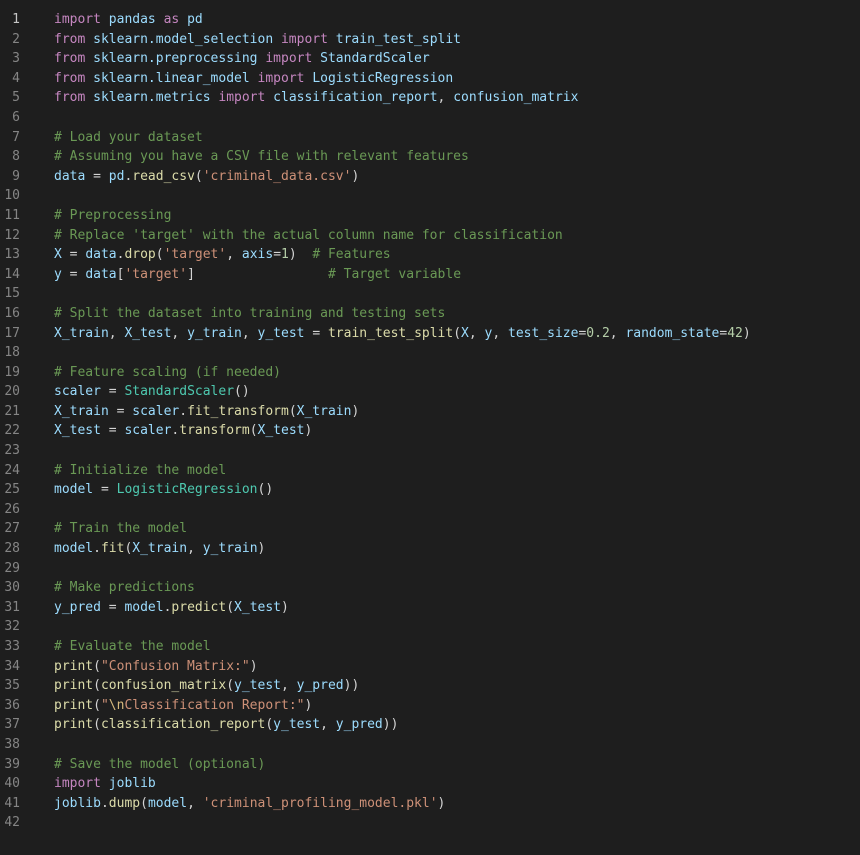 This screenshot has width=860, height=855. Describe the element at coordinates (140, 255) in the screenshot. I see `code-token: drop` at that location.